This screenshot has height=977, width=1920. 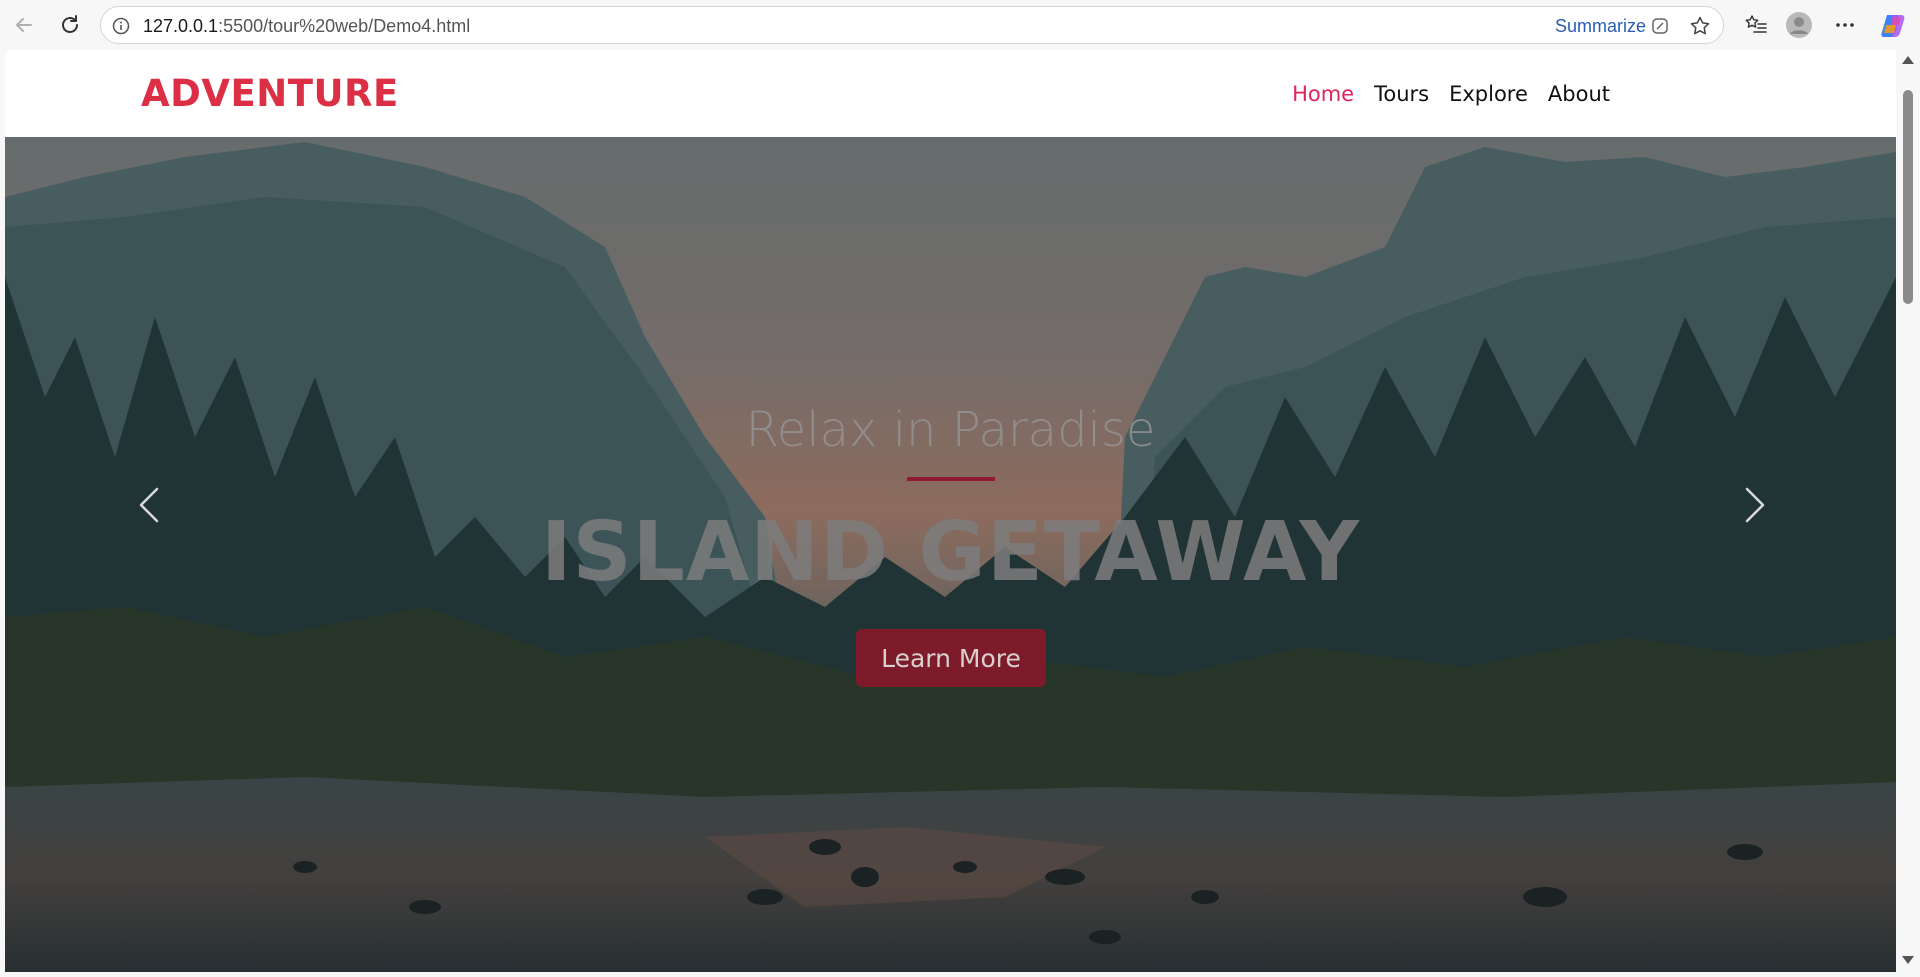 I want to click on main-nav: Home Tours Explore About, so click(x=1451, y=94).